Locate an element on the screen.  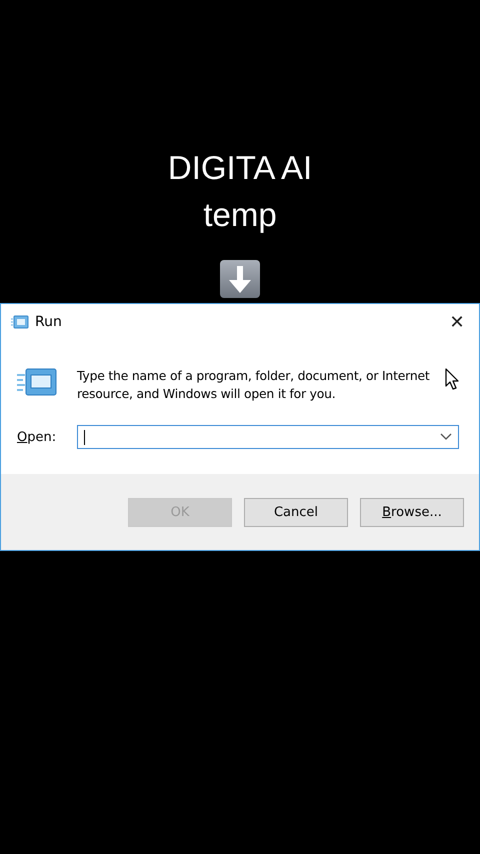
dialog-button: Cancel is located at coordinates (296, 512).